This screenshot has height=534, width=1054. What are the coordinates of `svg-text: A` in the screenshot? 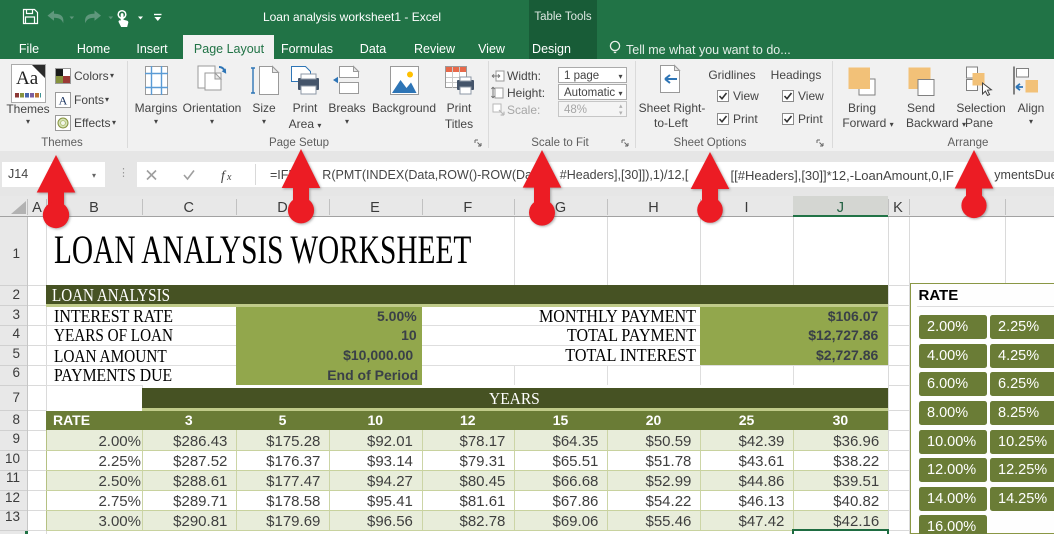 It's located at (63, 101).